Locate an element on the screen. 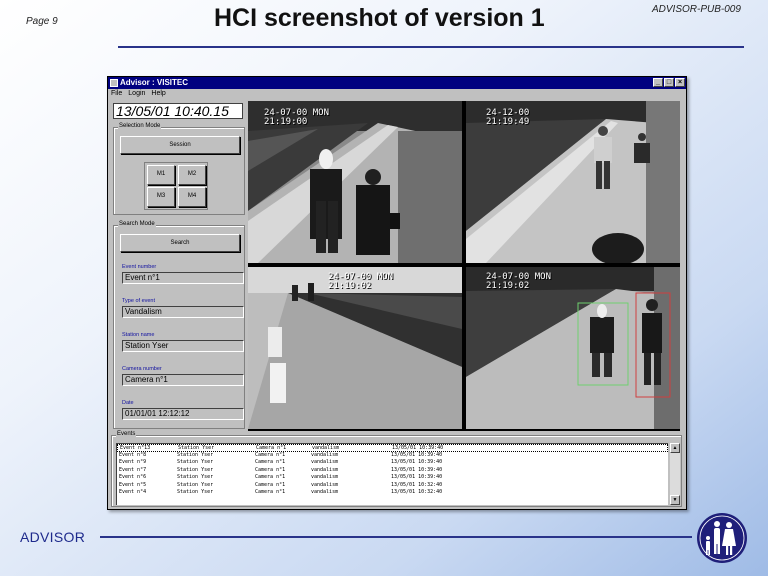 The height and width of the screenshot is (576, 768). monitor-grid: M1 M2 M3 M4 is located at coordinates (176, 186).